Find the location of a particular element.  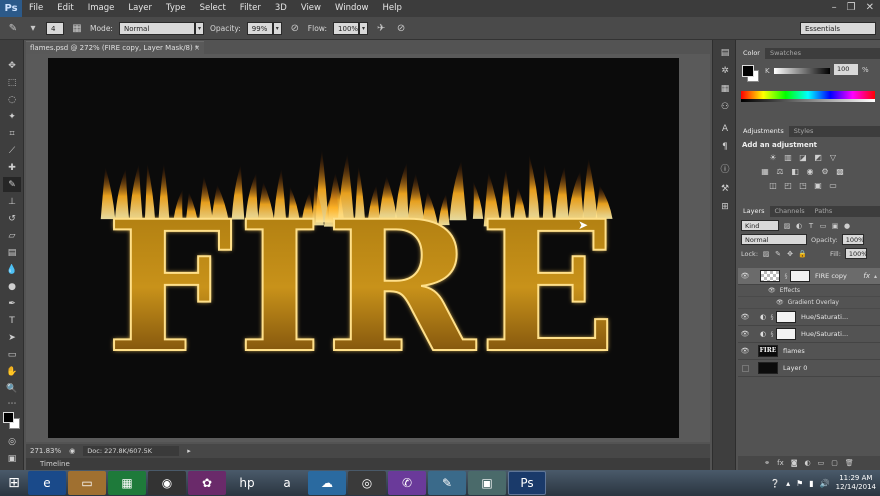

brush-panel-icon: ▦ is located at coordinates (77, 28).